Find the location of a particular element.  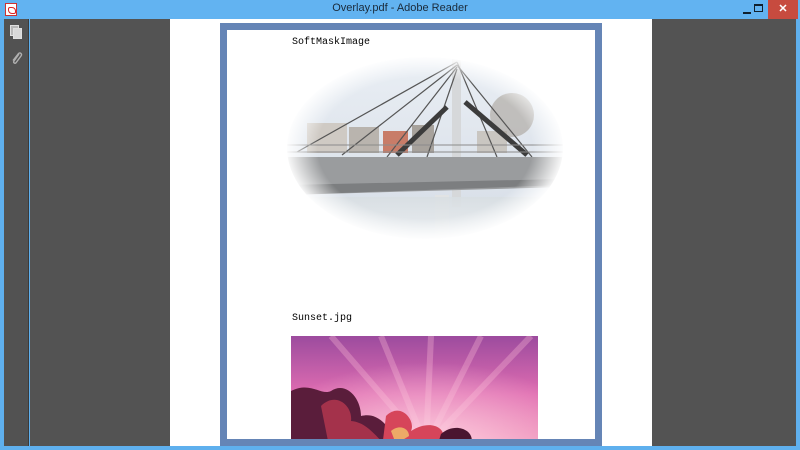

page-thumbnail-front is located at coordinates (17, 33).